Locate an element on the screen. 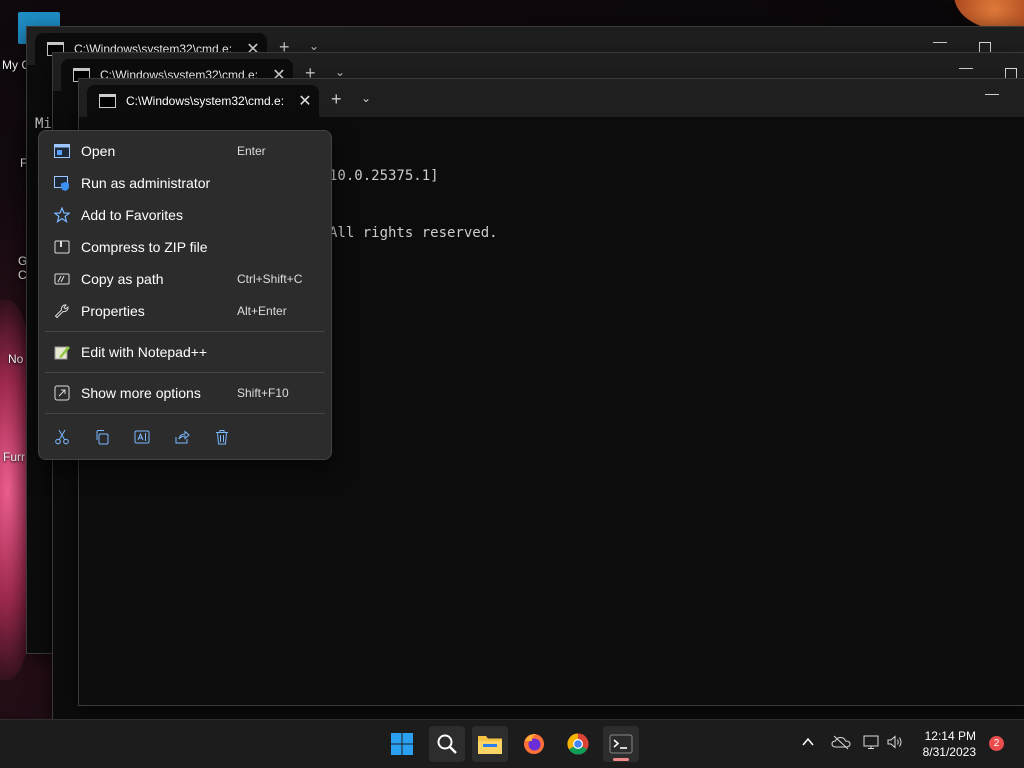  menu-item-label: Show more options is located at coordinates (141, 393).